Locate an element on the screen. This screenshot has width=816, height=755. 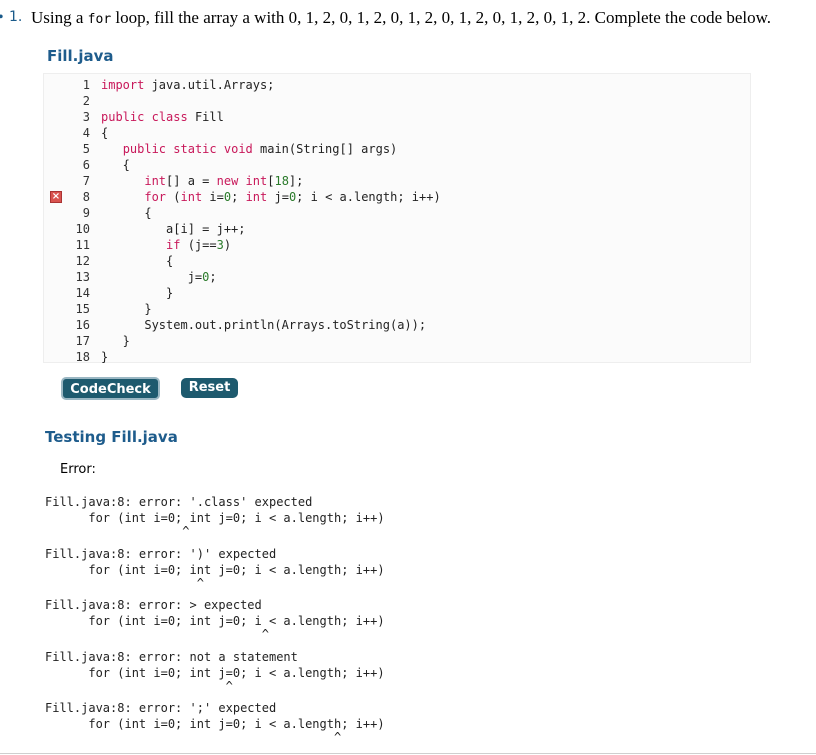
code-token: new is located at coordinates (227, 181).